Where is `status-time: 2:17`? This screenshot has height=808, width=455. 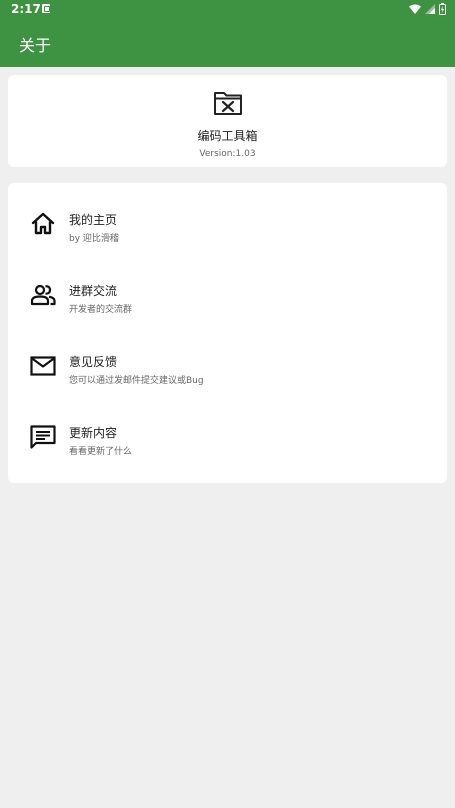
status-time: 2:17 is located at coordinates (26, 9).